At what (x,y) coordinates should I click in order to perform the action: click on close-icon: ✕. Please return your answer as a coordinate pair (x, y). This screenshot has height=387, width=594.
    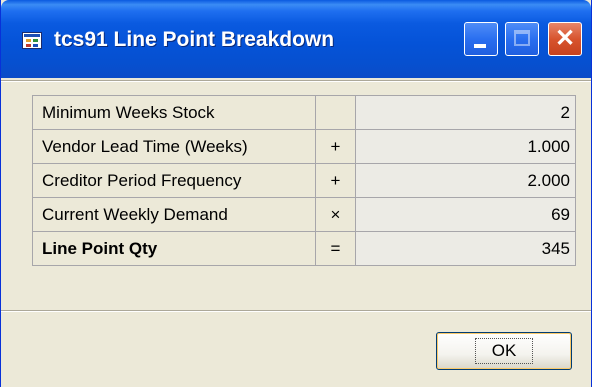
    Looking at the image, I should click on (565, 38).